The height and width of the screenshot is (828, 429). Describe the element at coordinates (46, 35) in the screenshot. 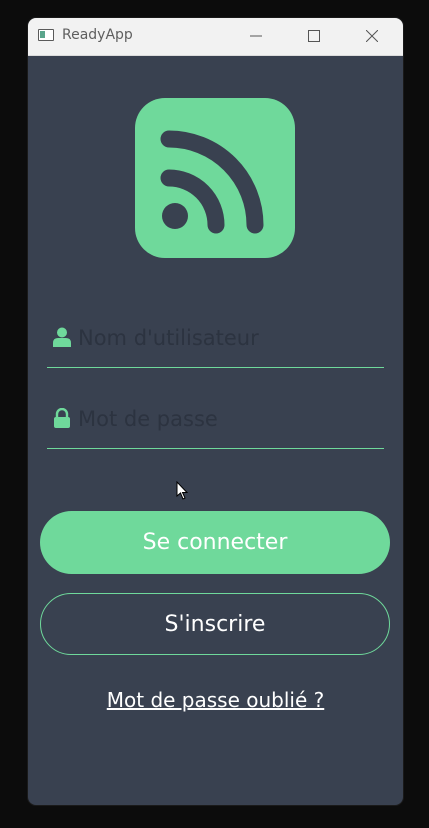

I see `app-window-icon` at that location.